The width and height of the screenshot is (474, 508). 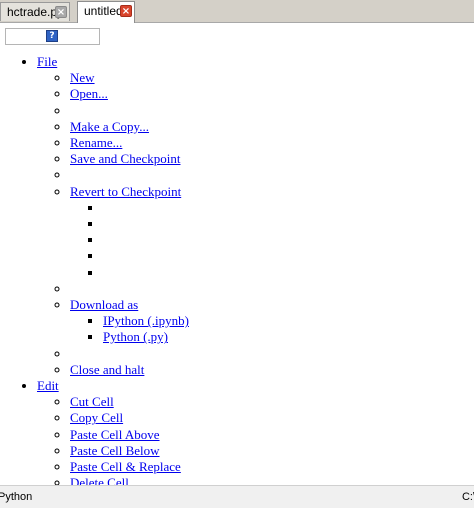 I want to click on menu-item-cut-cell: Cut Cell, so click(x=272, y=402).